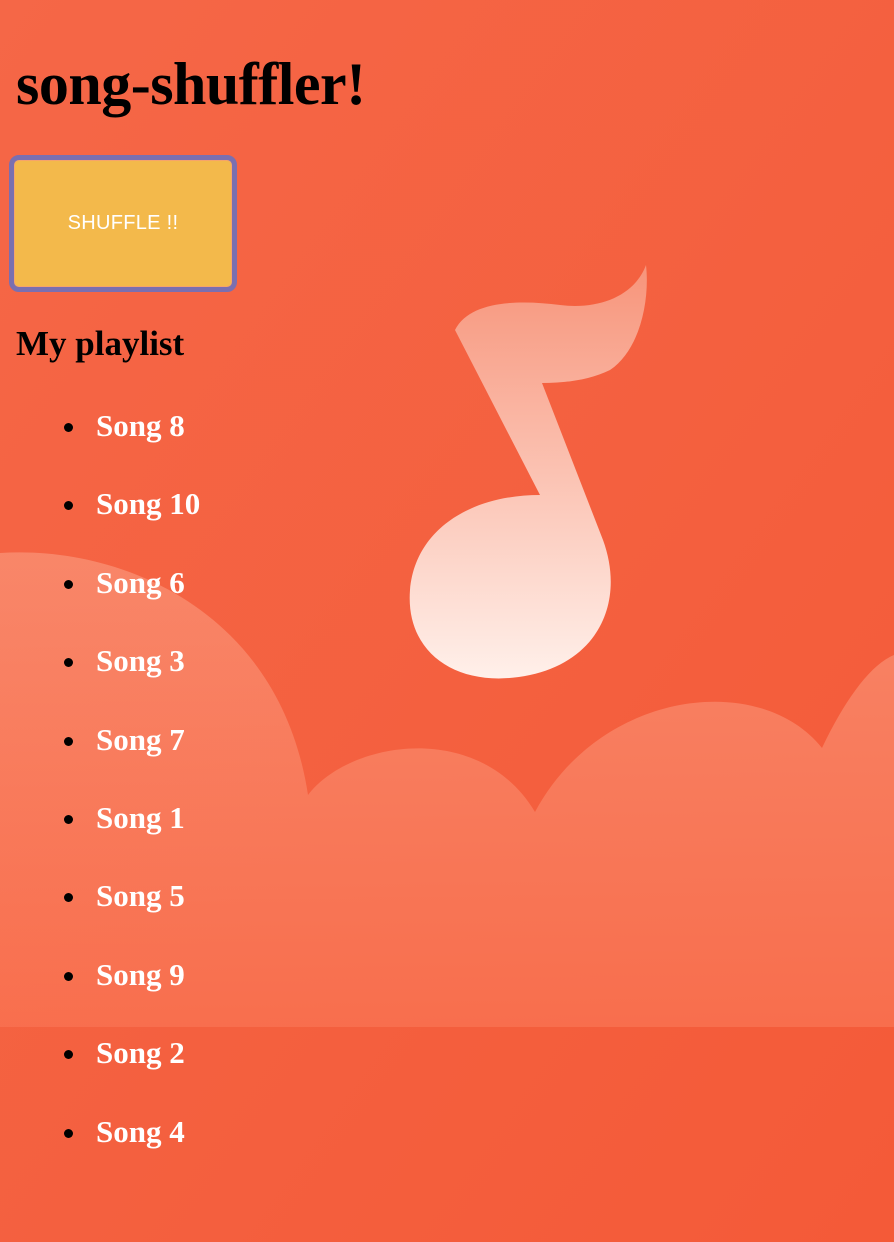 This screenshot has height=1242, width=894. What do you see at coordinates (140, 582) in the screenshot?
I see `song-label: Song 6` at bounding box center [140, 582].